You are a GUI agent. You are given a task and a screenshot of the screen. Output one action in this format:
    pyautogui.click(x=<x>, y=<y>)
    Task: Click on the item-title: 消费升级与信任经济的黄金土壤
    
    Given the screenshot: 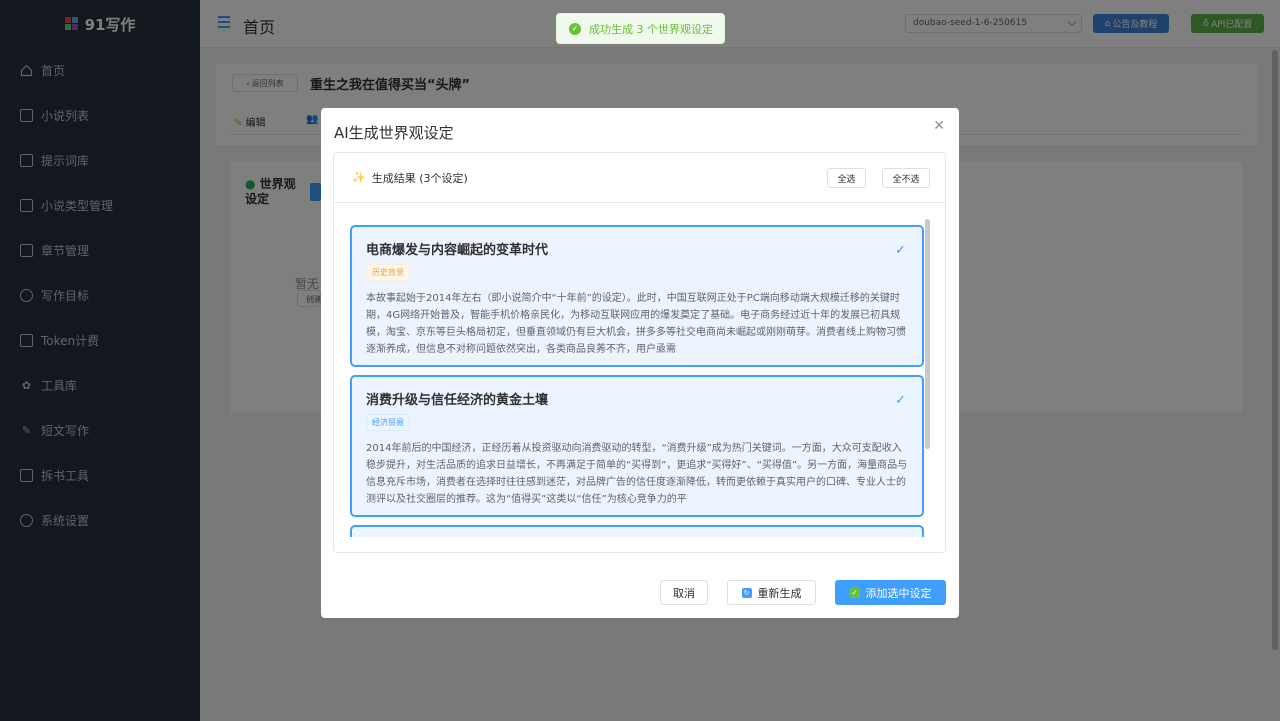 What is the action you would take?
    pyautogui.click(x=457, y=400)
    